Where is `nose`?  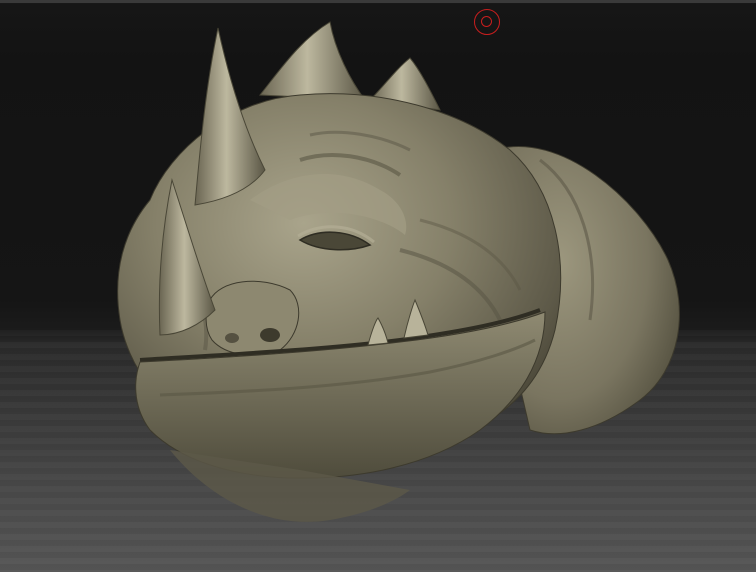 nose is located at coordinates (252, 318).